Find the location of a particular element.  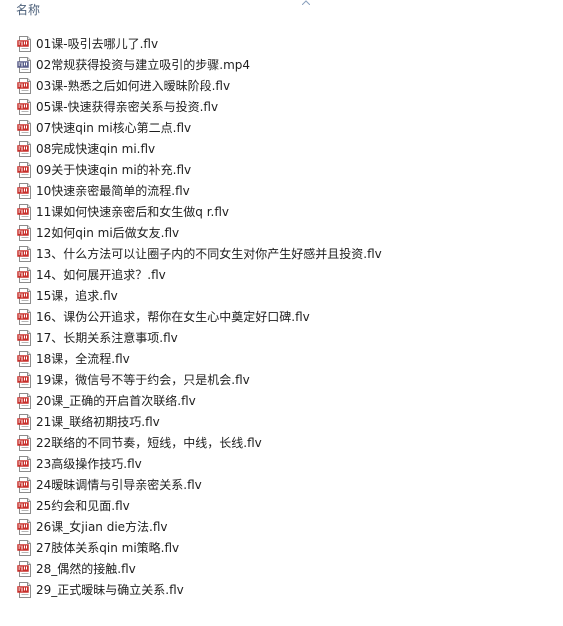

file-list-item: 16、课伪公开追求，帮你在女生心中奠定好口碑.flv is located at coordinates (220, 317).